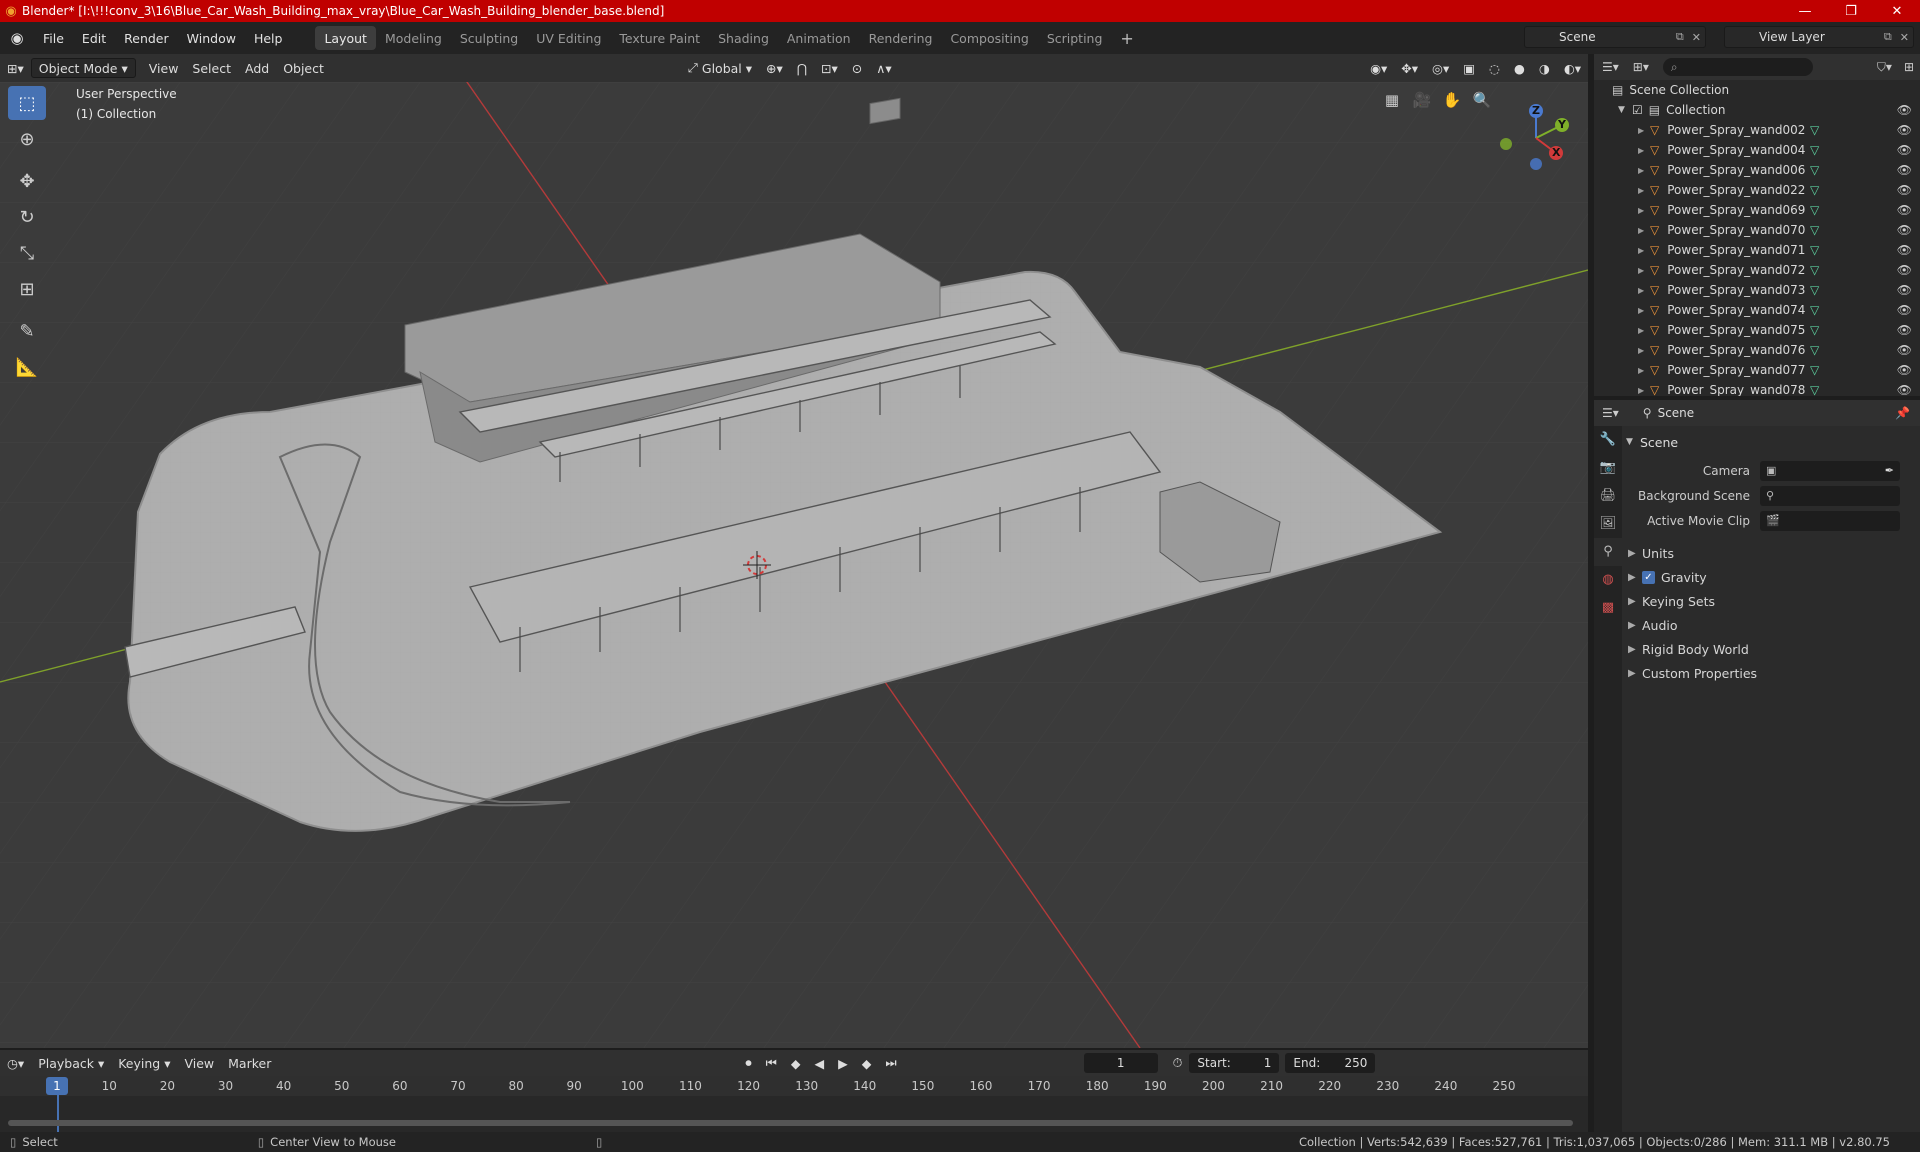 This screenshot has width=1920, height=1152. What do you see at coordinates (802, 68) in the screenshot?
I see `snap-icon: ⋂` at bounding box center [802, 68].